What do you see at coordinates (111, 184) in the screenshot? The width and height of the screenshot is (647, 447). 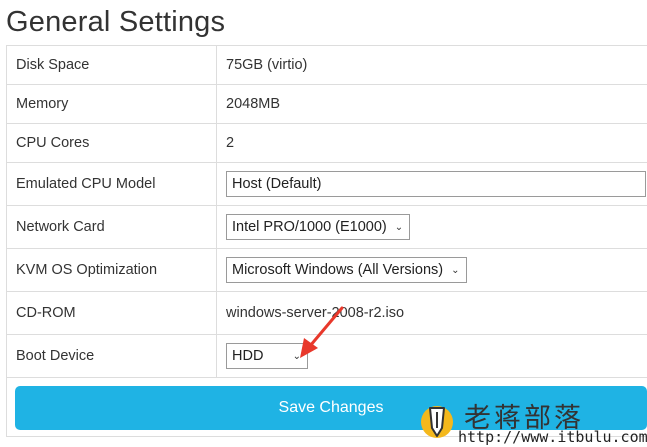 I see `cpu-model-label: Emulated CPU Model` at bounding box center [111, 184].